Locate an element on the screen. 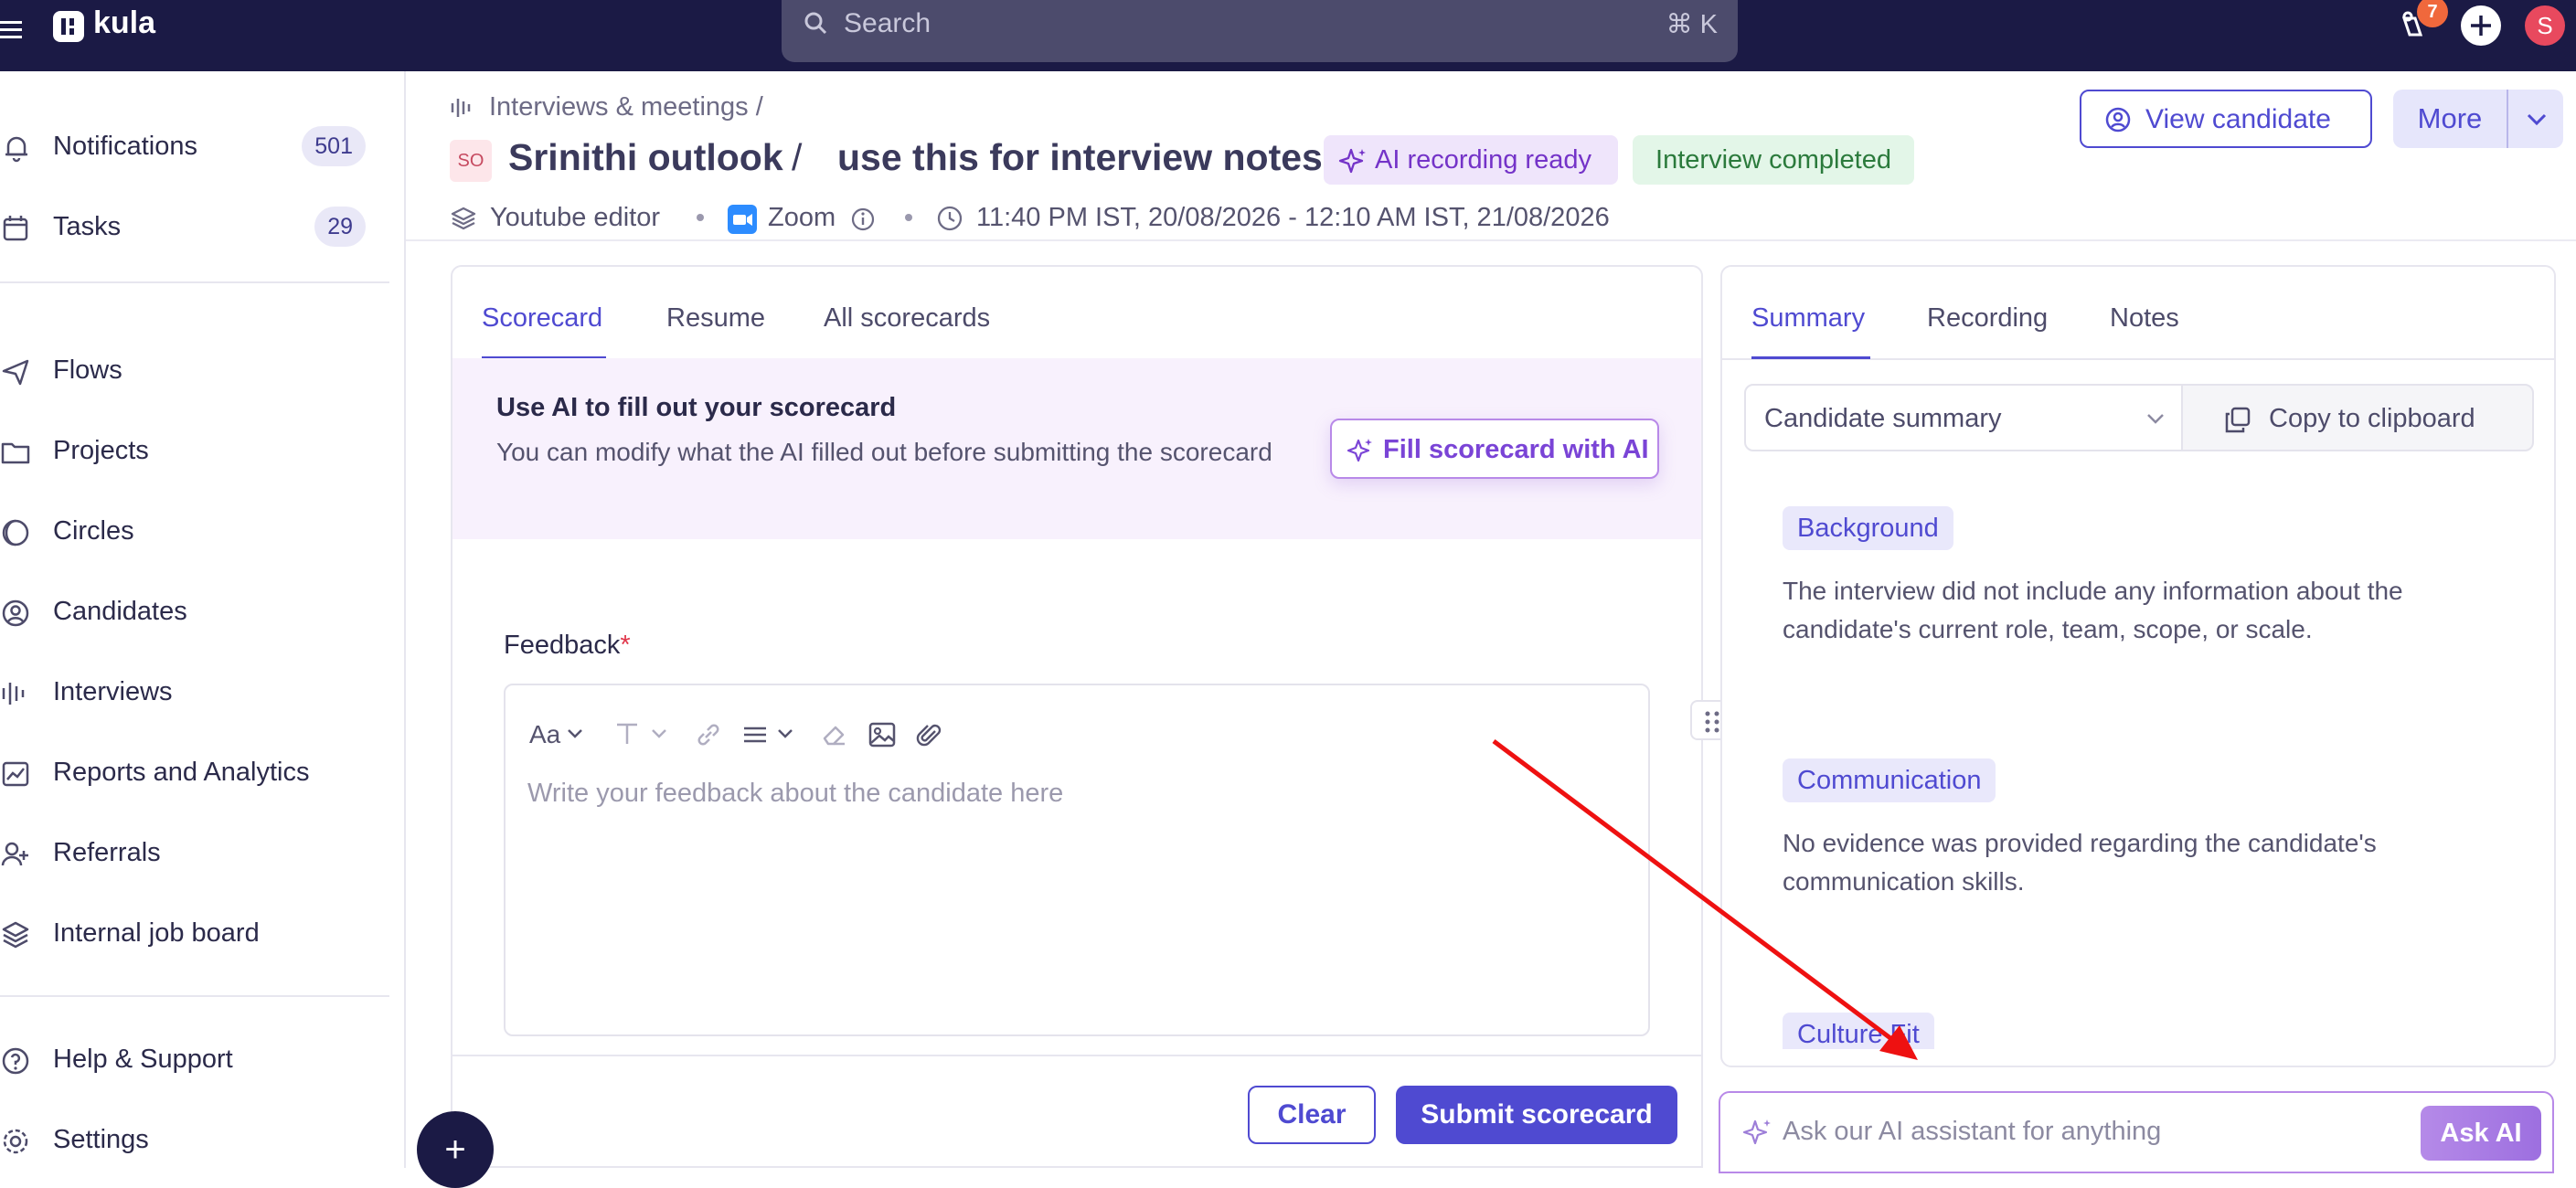 Image resolution: width=2576 pixels, height=1188 pixels. floating-add-button: + is located at coordinates (455, 1149).